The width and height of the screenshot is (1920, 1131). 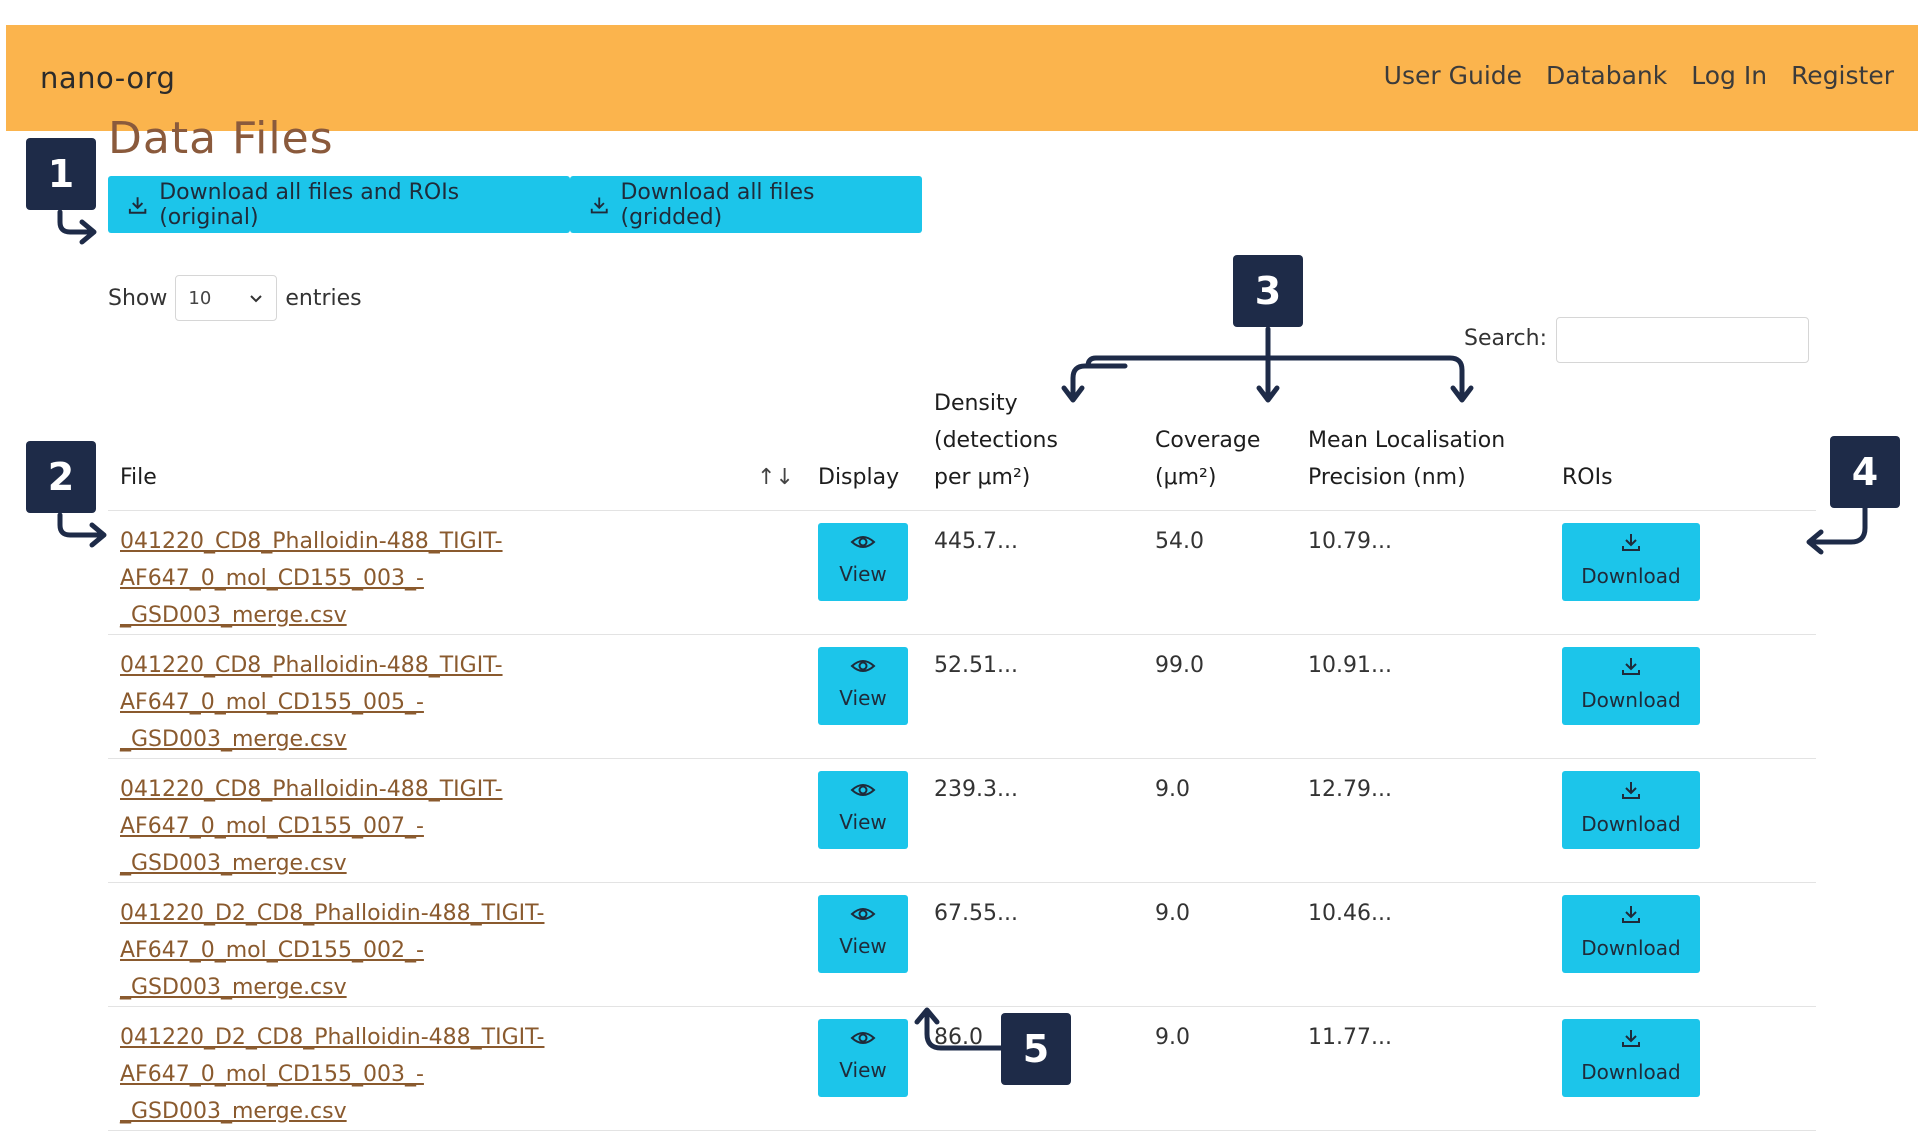 What do you see at coordinates (323, 298) in the screenshot?
I see `entries-label: entries` at bounding box center [323, 298].